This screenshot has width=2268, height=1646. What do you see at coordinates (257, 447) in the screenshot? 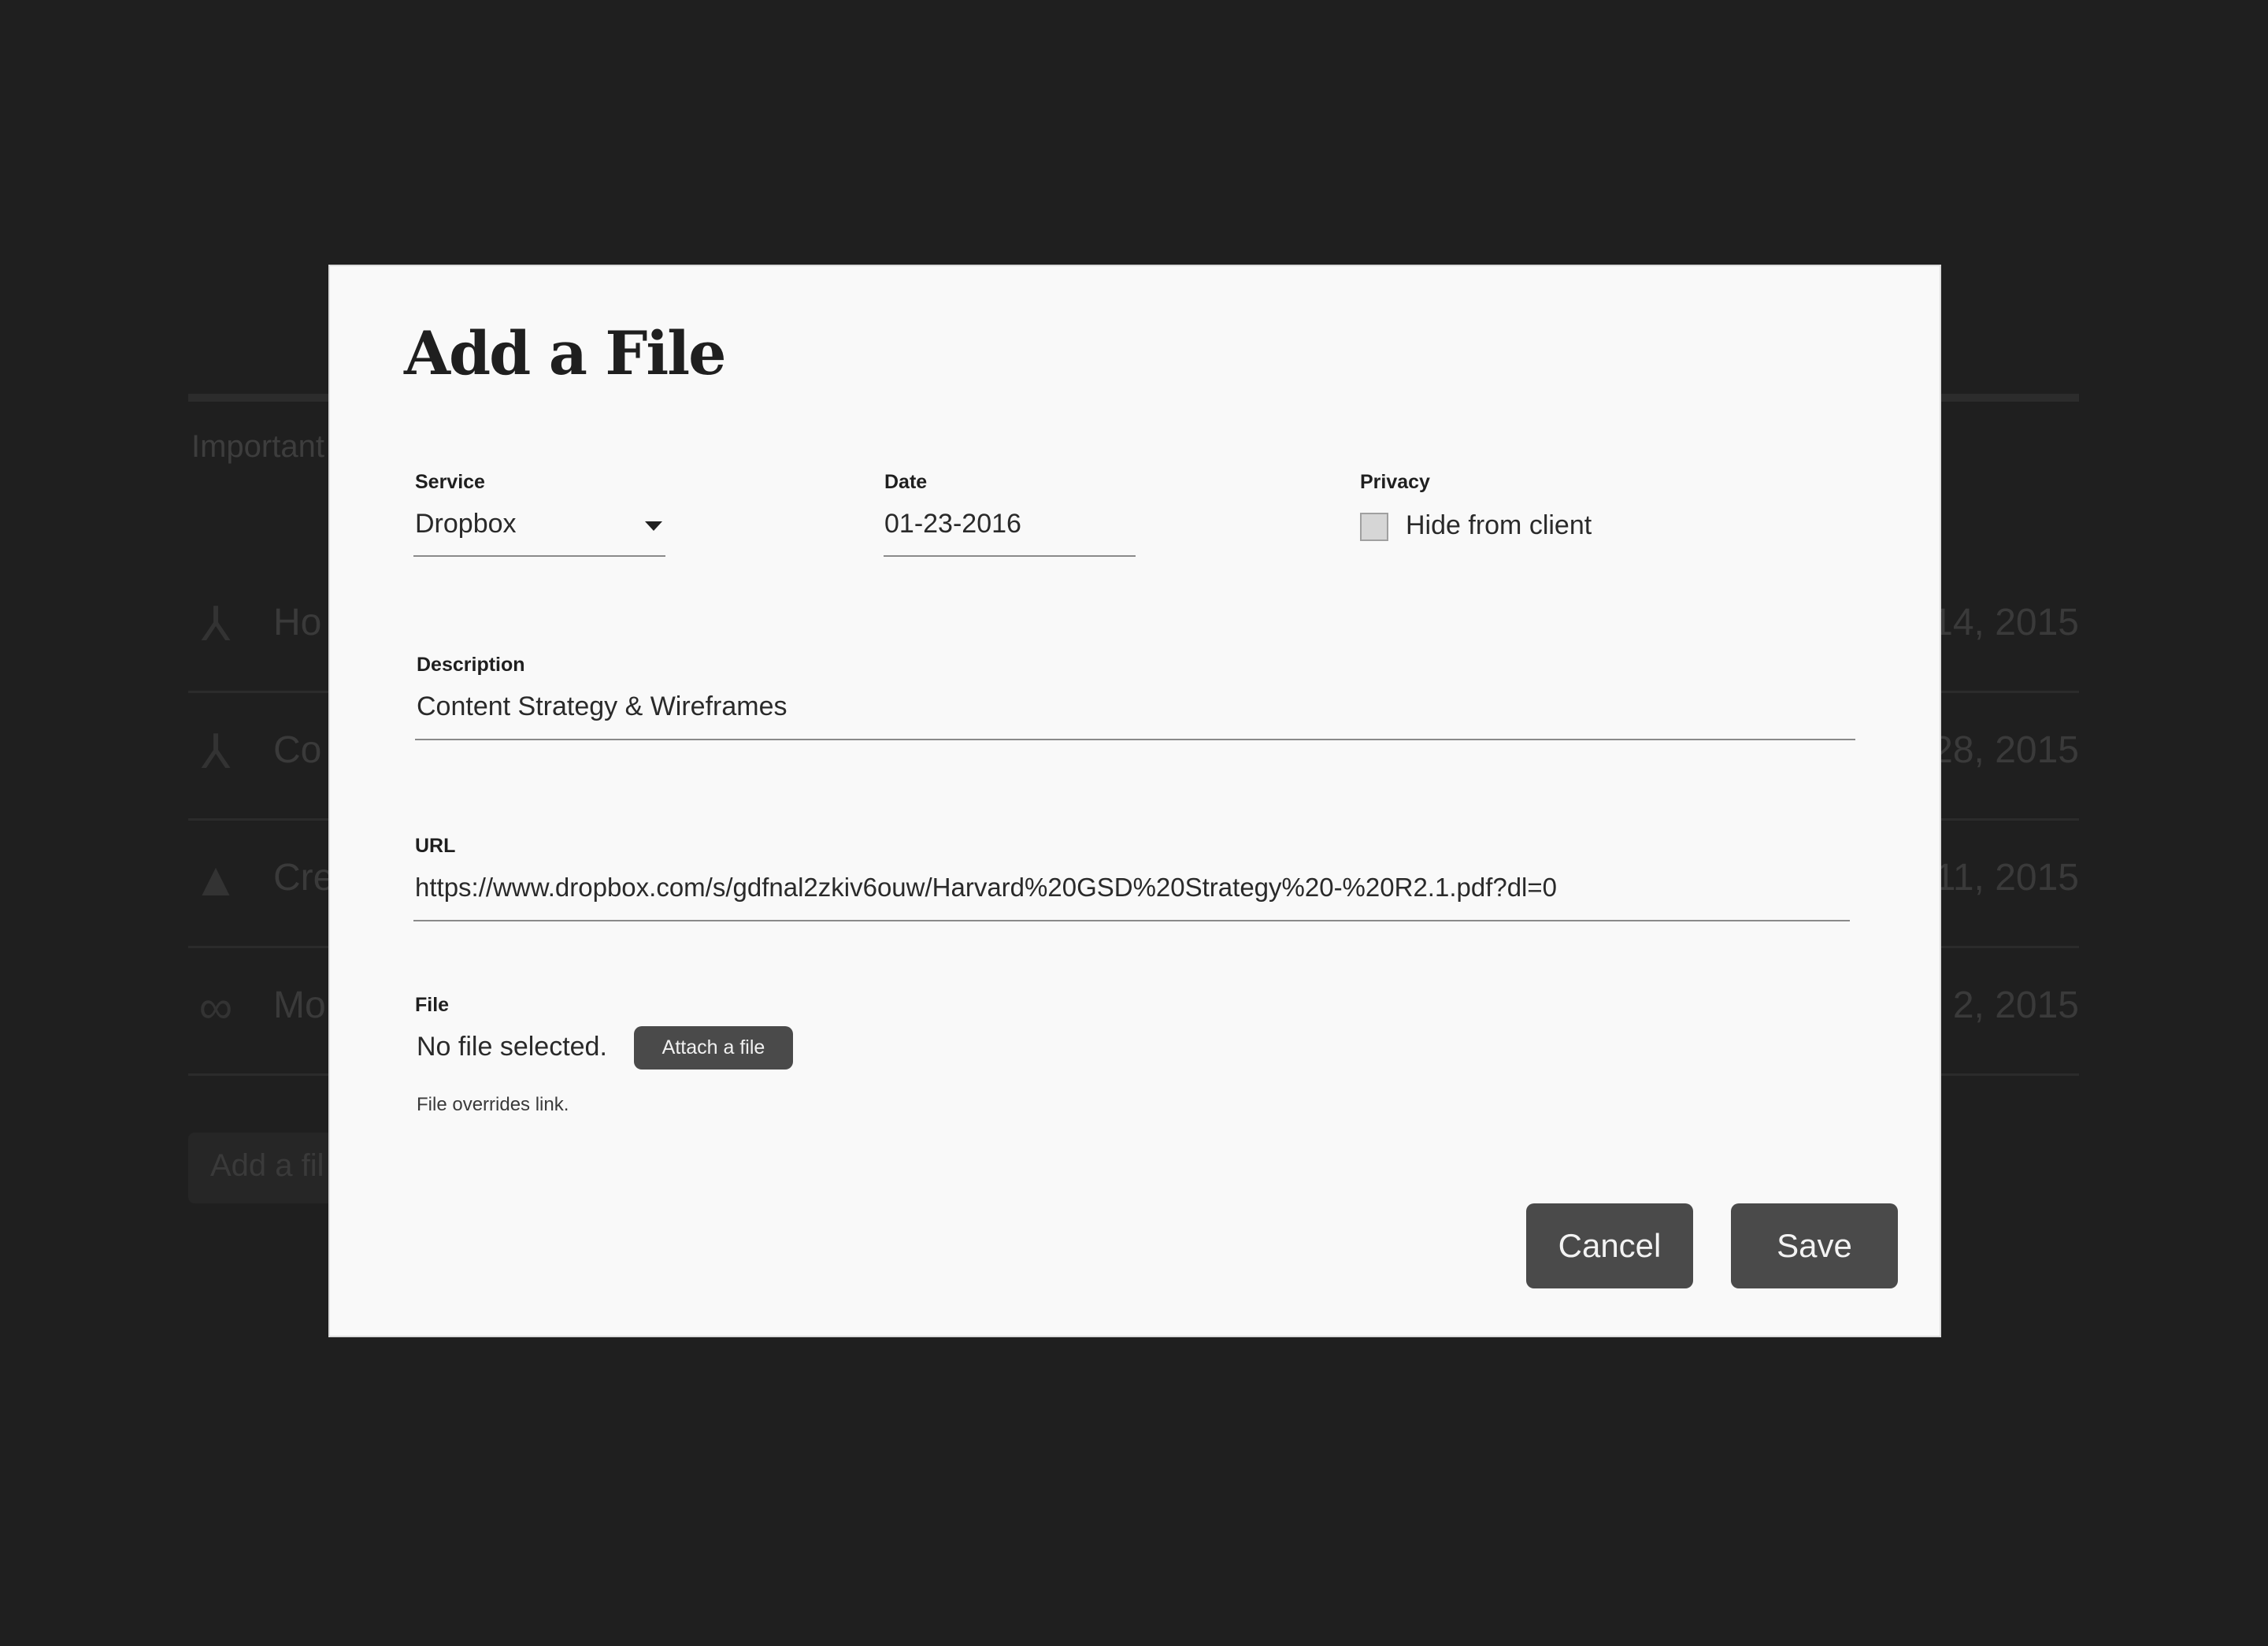
I see `section-label: Important` at bounding box center [257, 447].